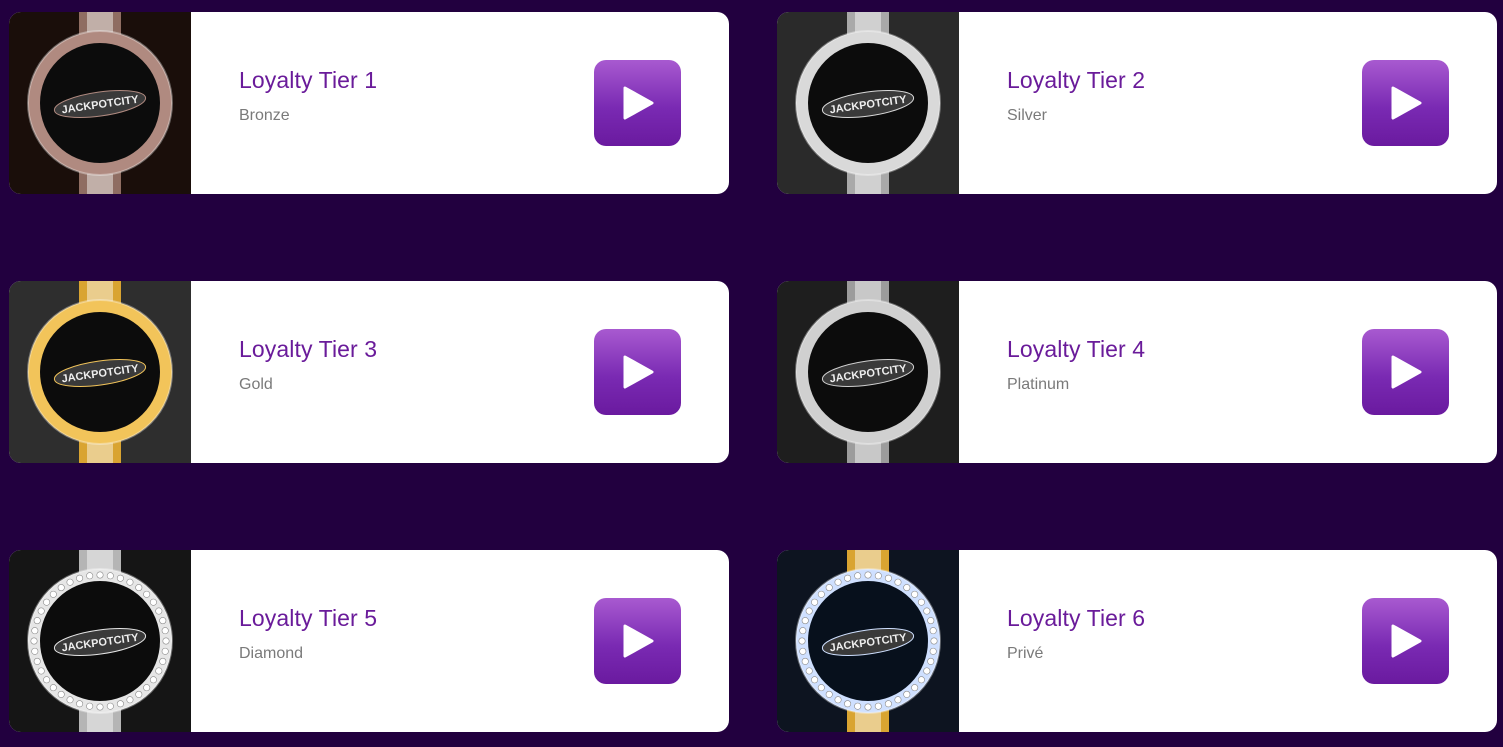  I want to click on tier-title: Loyalty Tier 2, so click(1076, 80).